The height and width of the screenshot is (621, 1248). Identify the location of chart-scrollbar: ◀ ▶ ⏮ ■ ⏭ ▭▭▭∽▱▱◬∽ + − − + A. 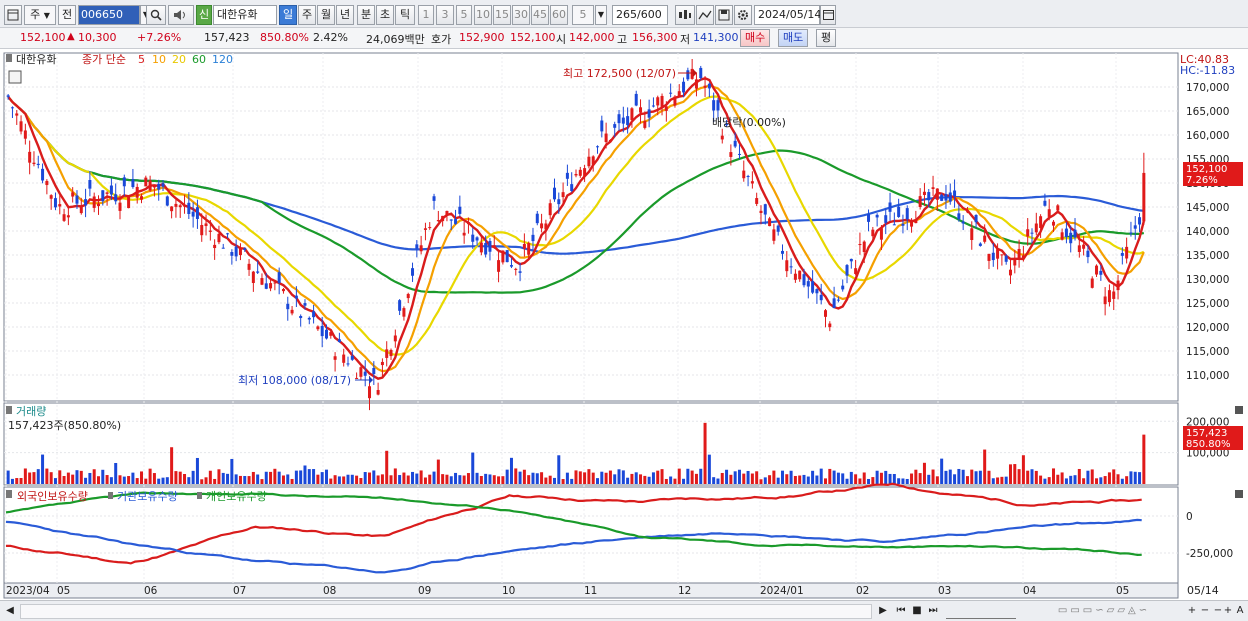
(624, 610).